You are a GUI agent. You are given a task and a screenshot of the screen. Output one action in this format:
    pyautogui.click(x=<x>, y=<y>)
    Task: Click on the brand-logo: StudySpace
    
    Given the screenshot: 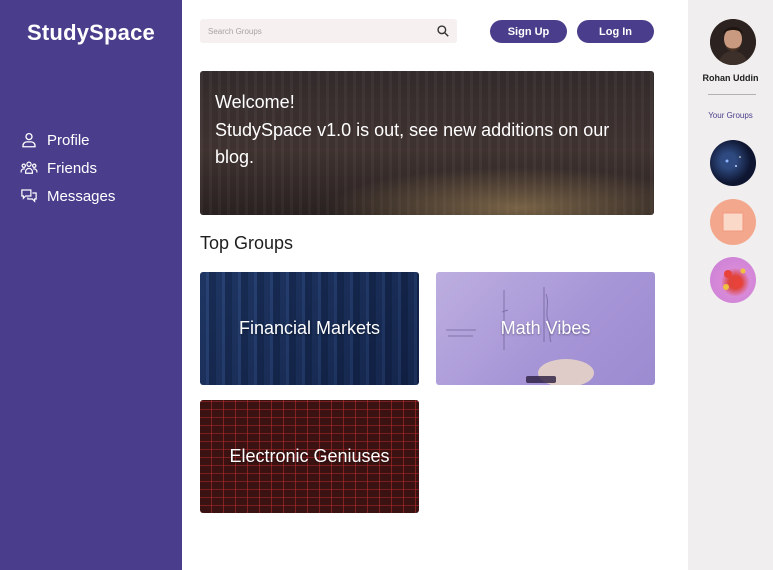 What is the action you would take?
    pyautogui.click(x=91, y=33)
    